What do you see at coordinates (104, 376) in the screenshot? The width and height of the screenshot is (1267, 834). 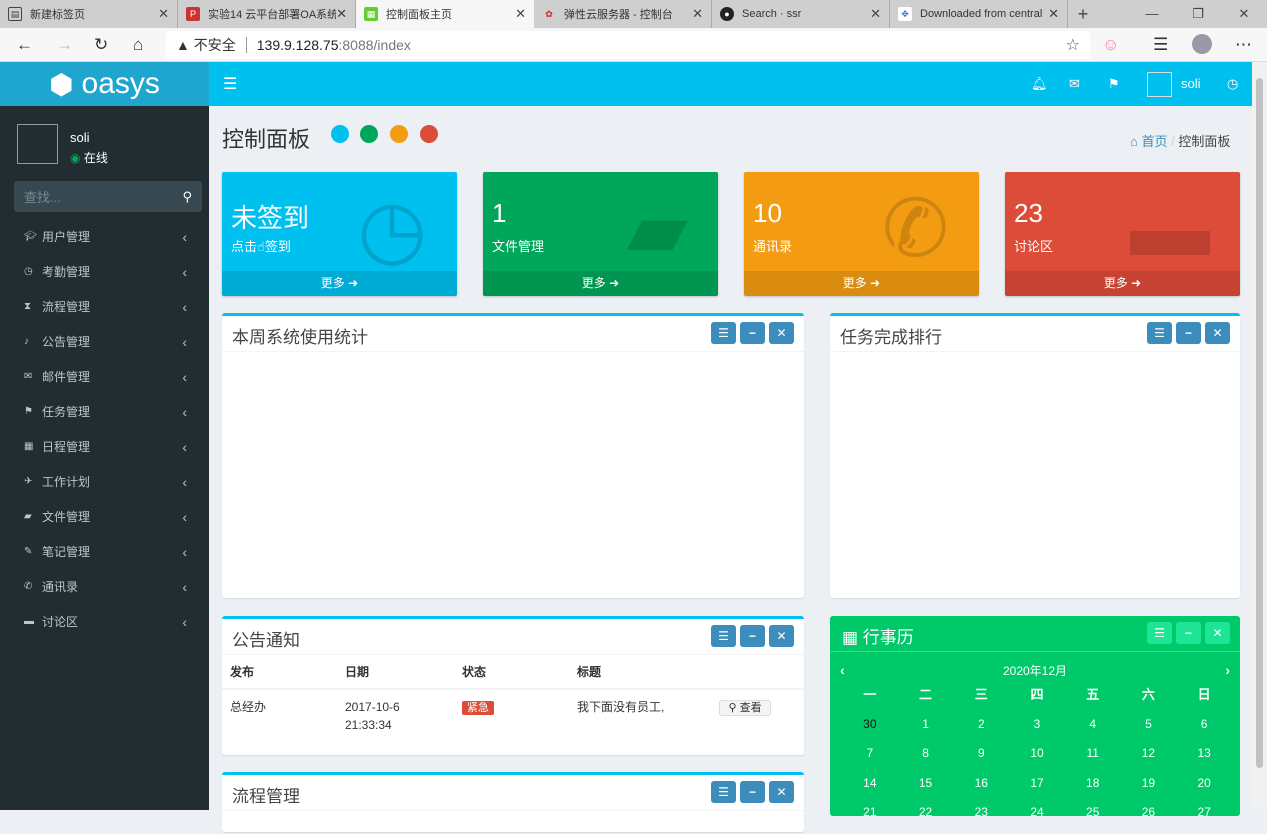 I see `sidebar-item: ✉ 邮件管理 ‹` at bounding box center [104, 376].